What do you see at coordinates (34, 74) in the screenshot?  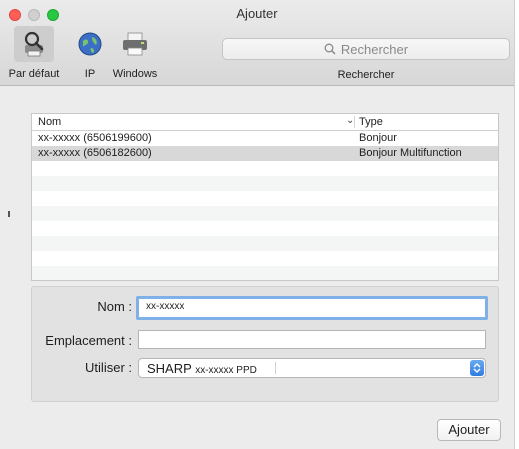 I see `tab-default-label: Par défaut` at bounding box center [34, 74].